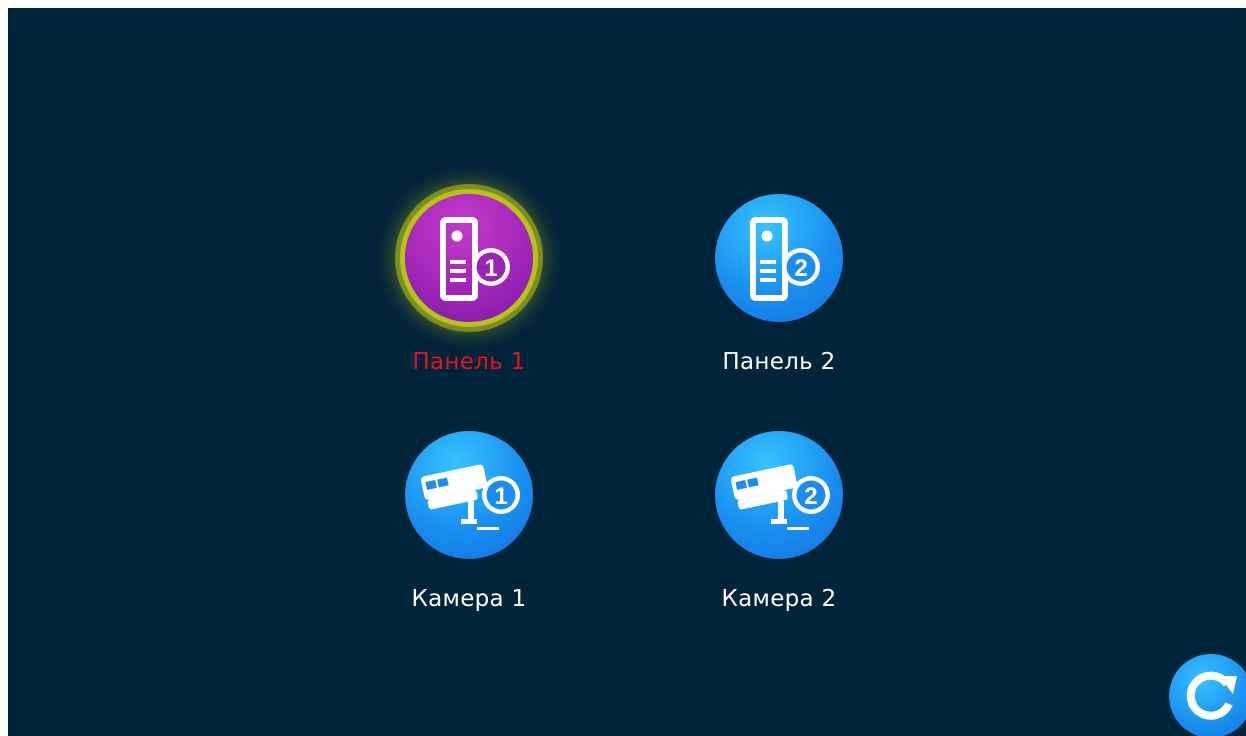 This screenshot has width=1246, height=736. I want to click on camera-2-icon: 2, so click(779, 495).